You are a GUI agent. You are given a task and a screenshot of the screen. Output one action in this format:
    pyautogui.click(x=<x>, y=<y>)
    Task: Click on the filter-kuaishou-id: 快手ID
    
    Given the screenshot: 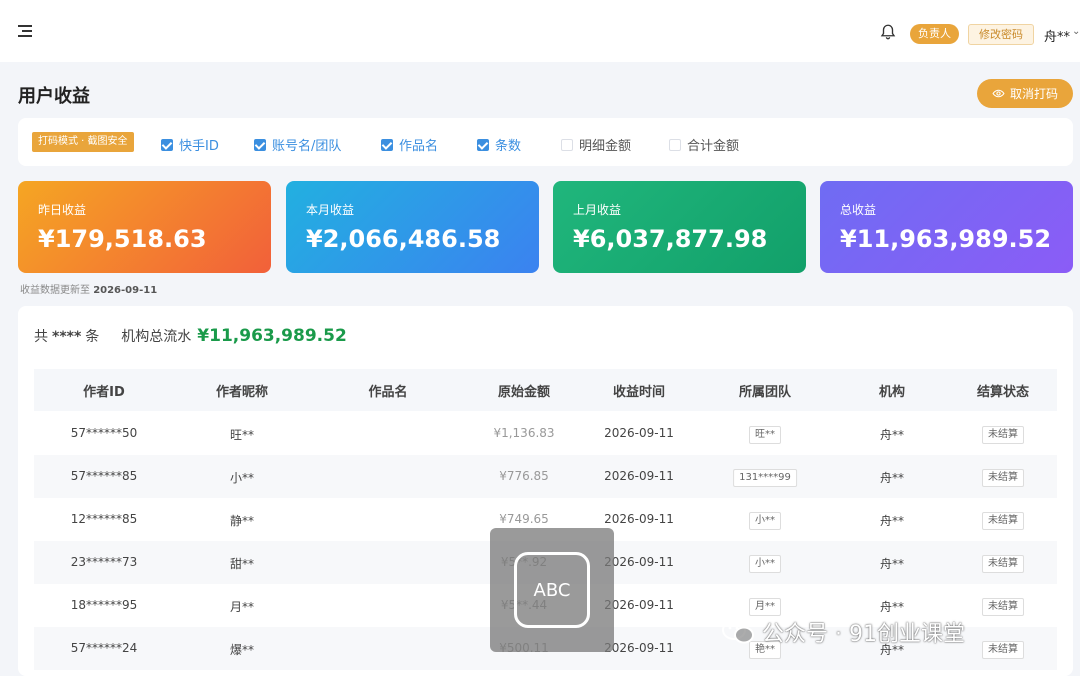 What is the action you would take?
    pyautogui.click(x=190, y=144)
    